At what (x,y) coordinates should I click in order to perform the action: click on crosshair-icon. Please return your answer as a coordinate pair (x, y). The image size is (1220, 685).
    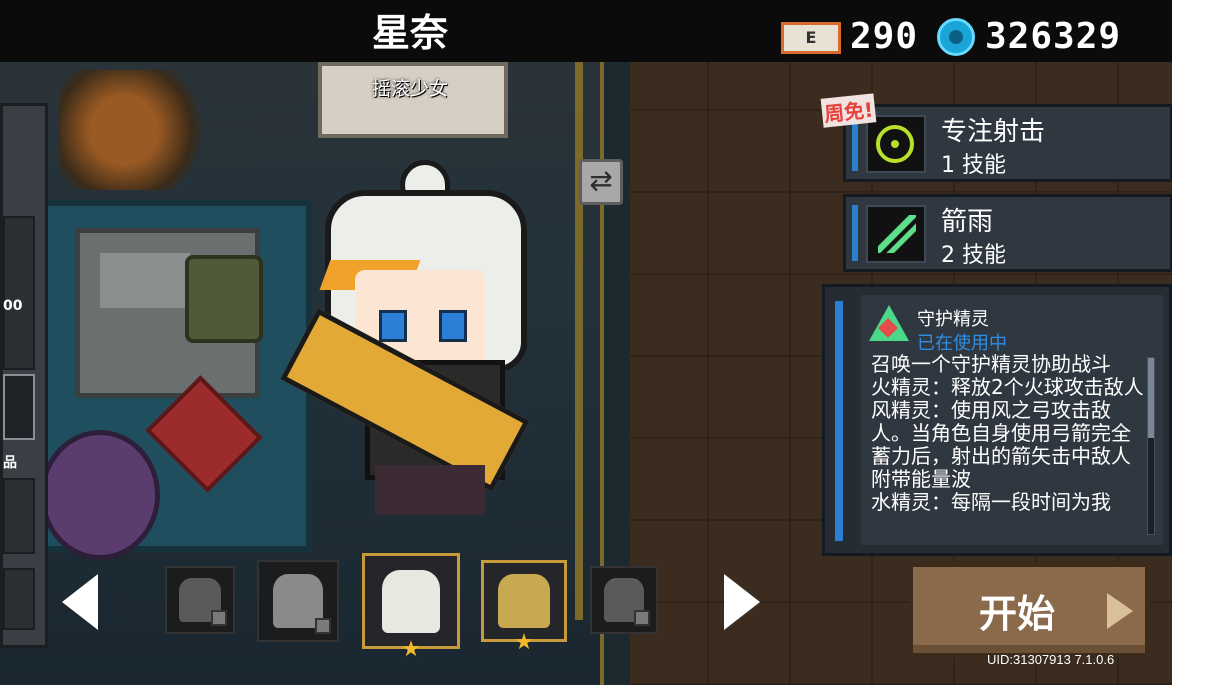
    Looking at the image, I should click on (896, 144).